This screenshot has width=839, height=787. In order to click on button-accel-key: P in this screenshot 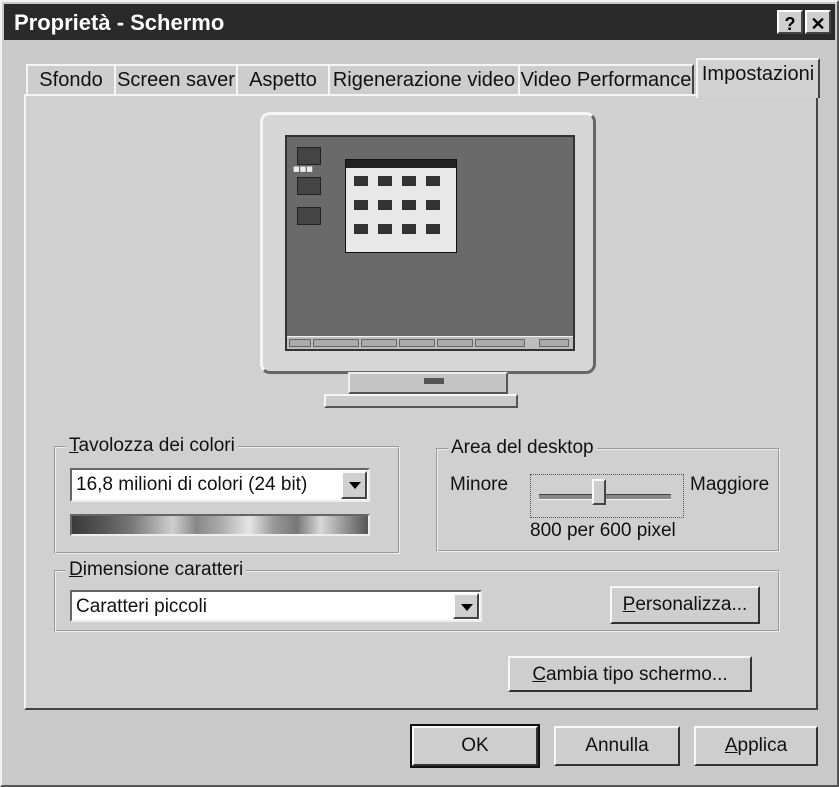, I will do `click(629, 604)`.